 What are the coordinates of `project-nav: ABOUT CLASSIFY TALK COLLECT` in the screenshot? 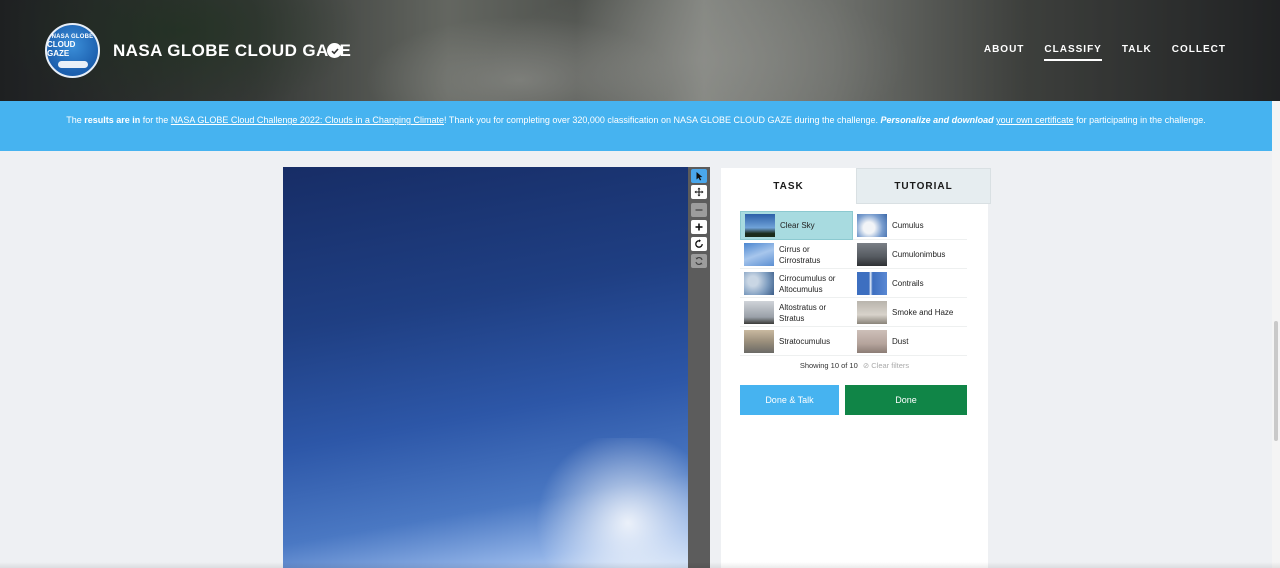 It's located at (1105, 52).